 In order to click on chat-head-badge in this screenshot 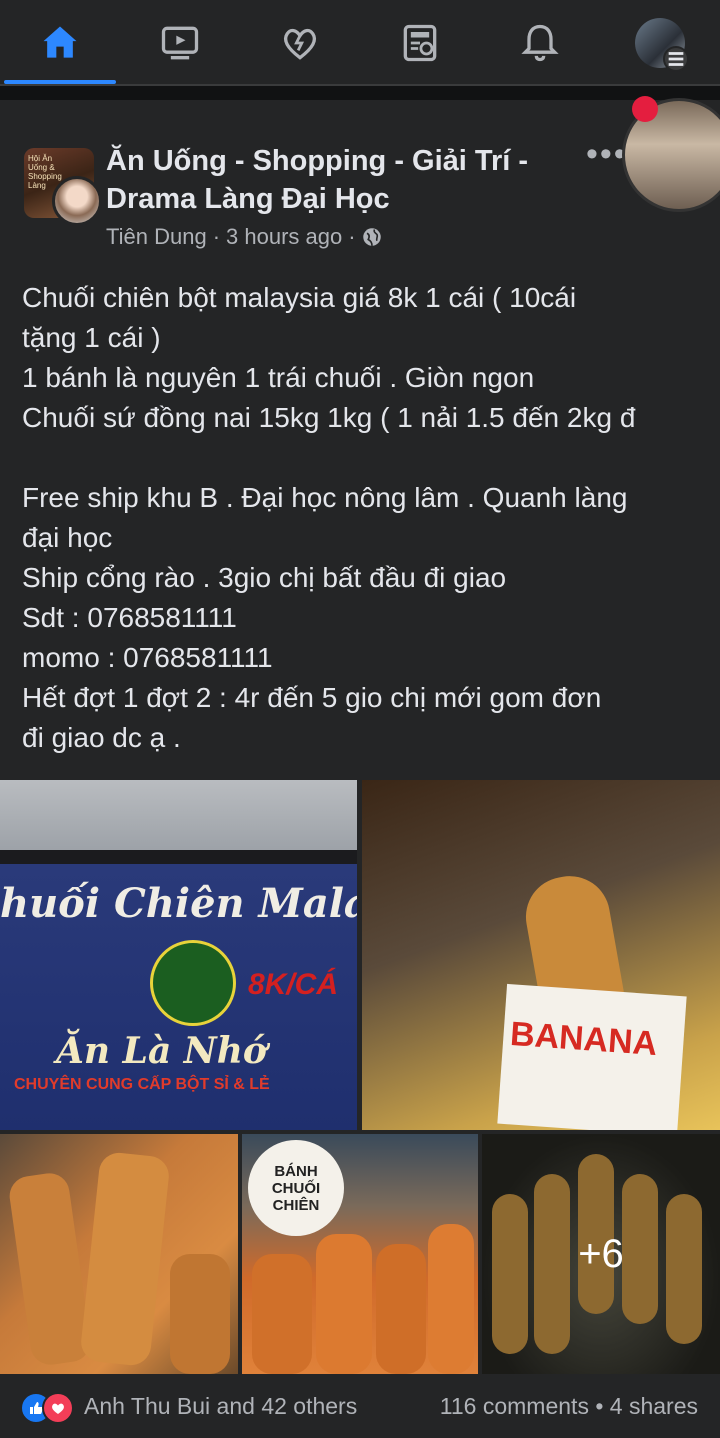, I will do `click(645, 109)`.